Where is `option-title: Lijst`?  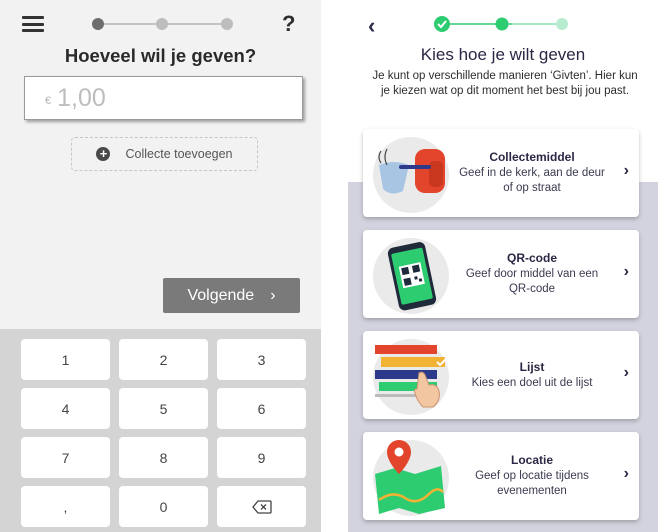
option-title: Lijst is located at coordinates (532, 366).